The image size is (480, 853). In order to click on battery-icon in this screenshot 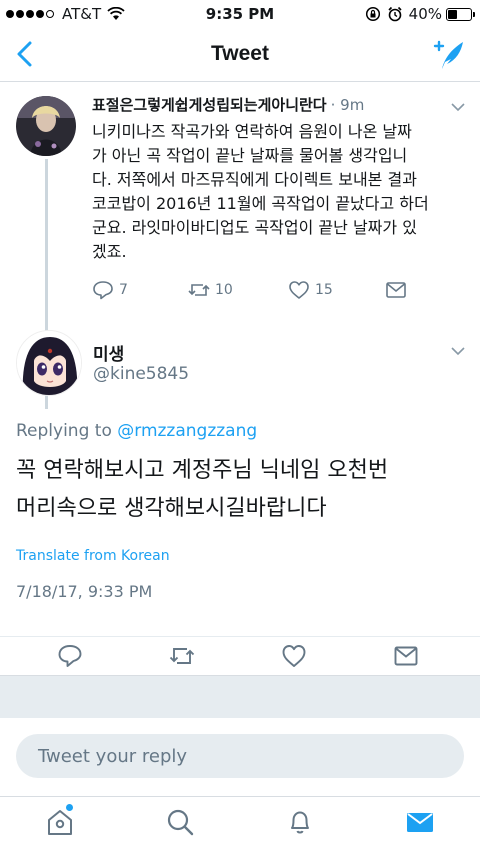, I will do `click(460, 14)`.